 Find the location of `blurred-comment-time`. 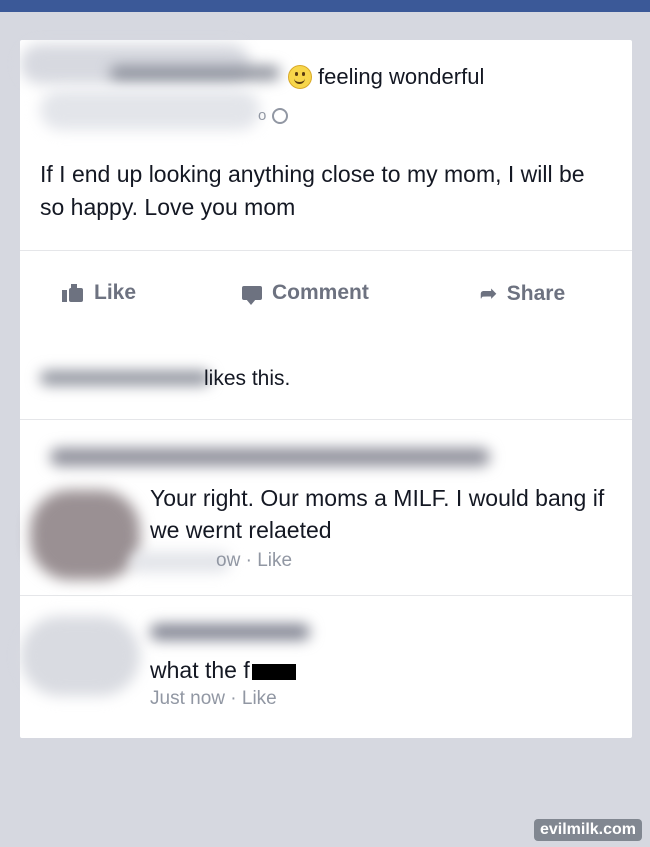

blurred-comment-time is located at coordinates (180, 562).